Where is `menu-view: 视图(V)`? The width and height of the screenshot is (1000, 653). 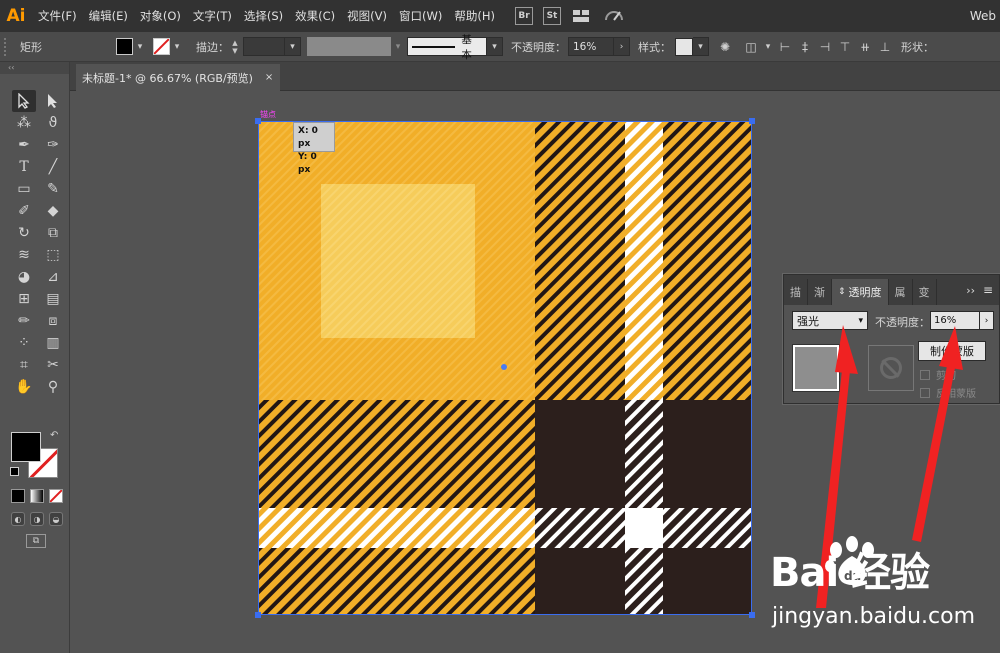
menu-view: 视图(V) is located at coordinates (367, 16).